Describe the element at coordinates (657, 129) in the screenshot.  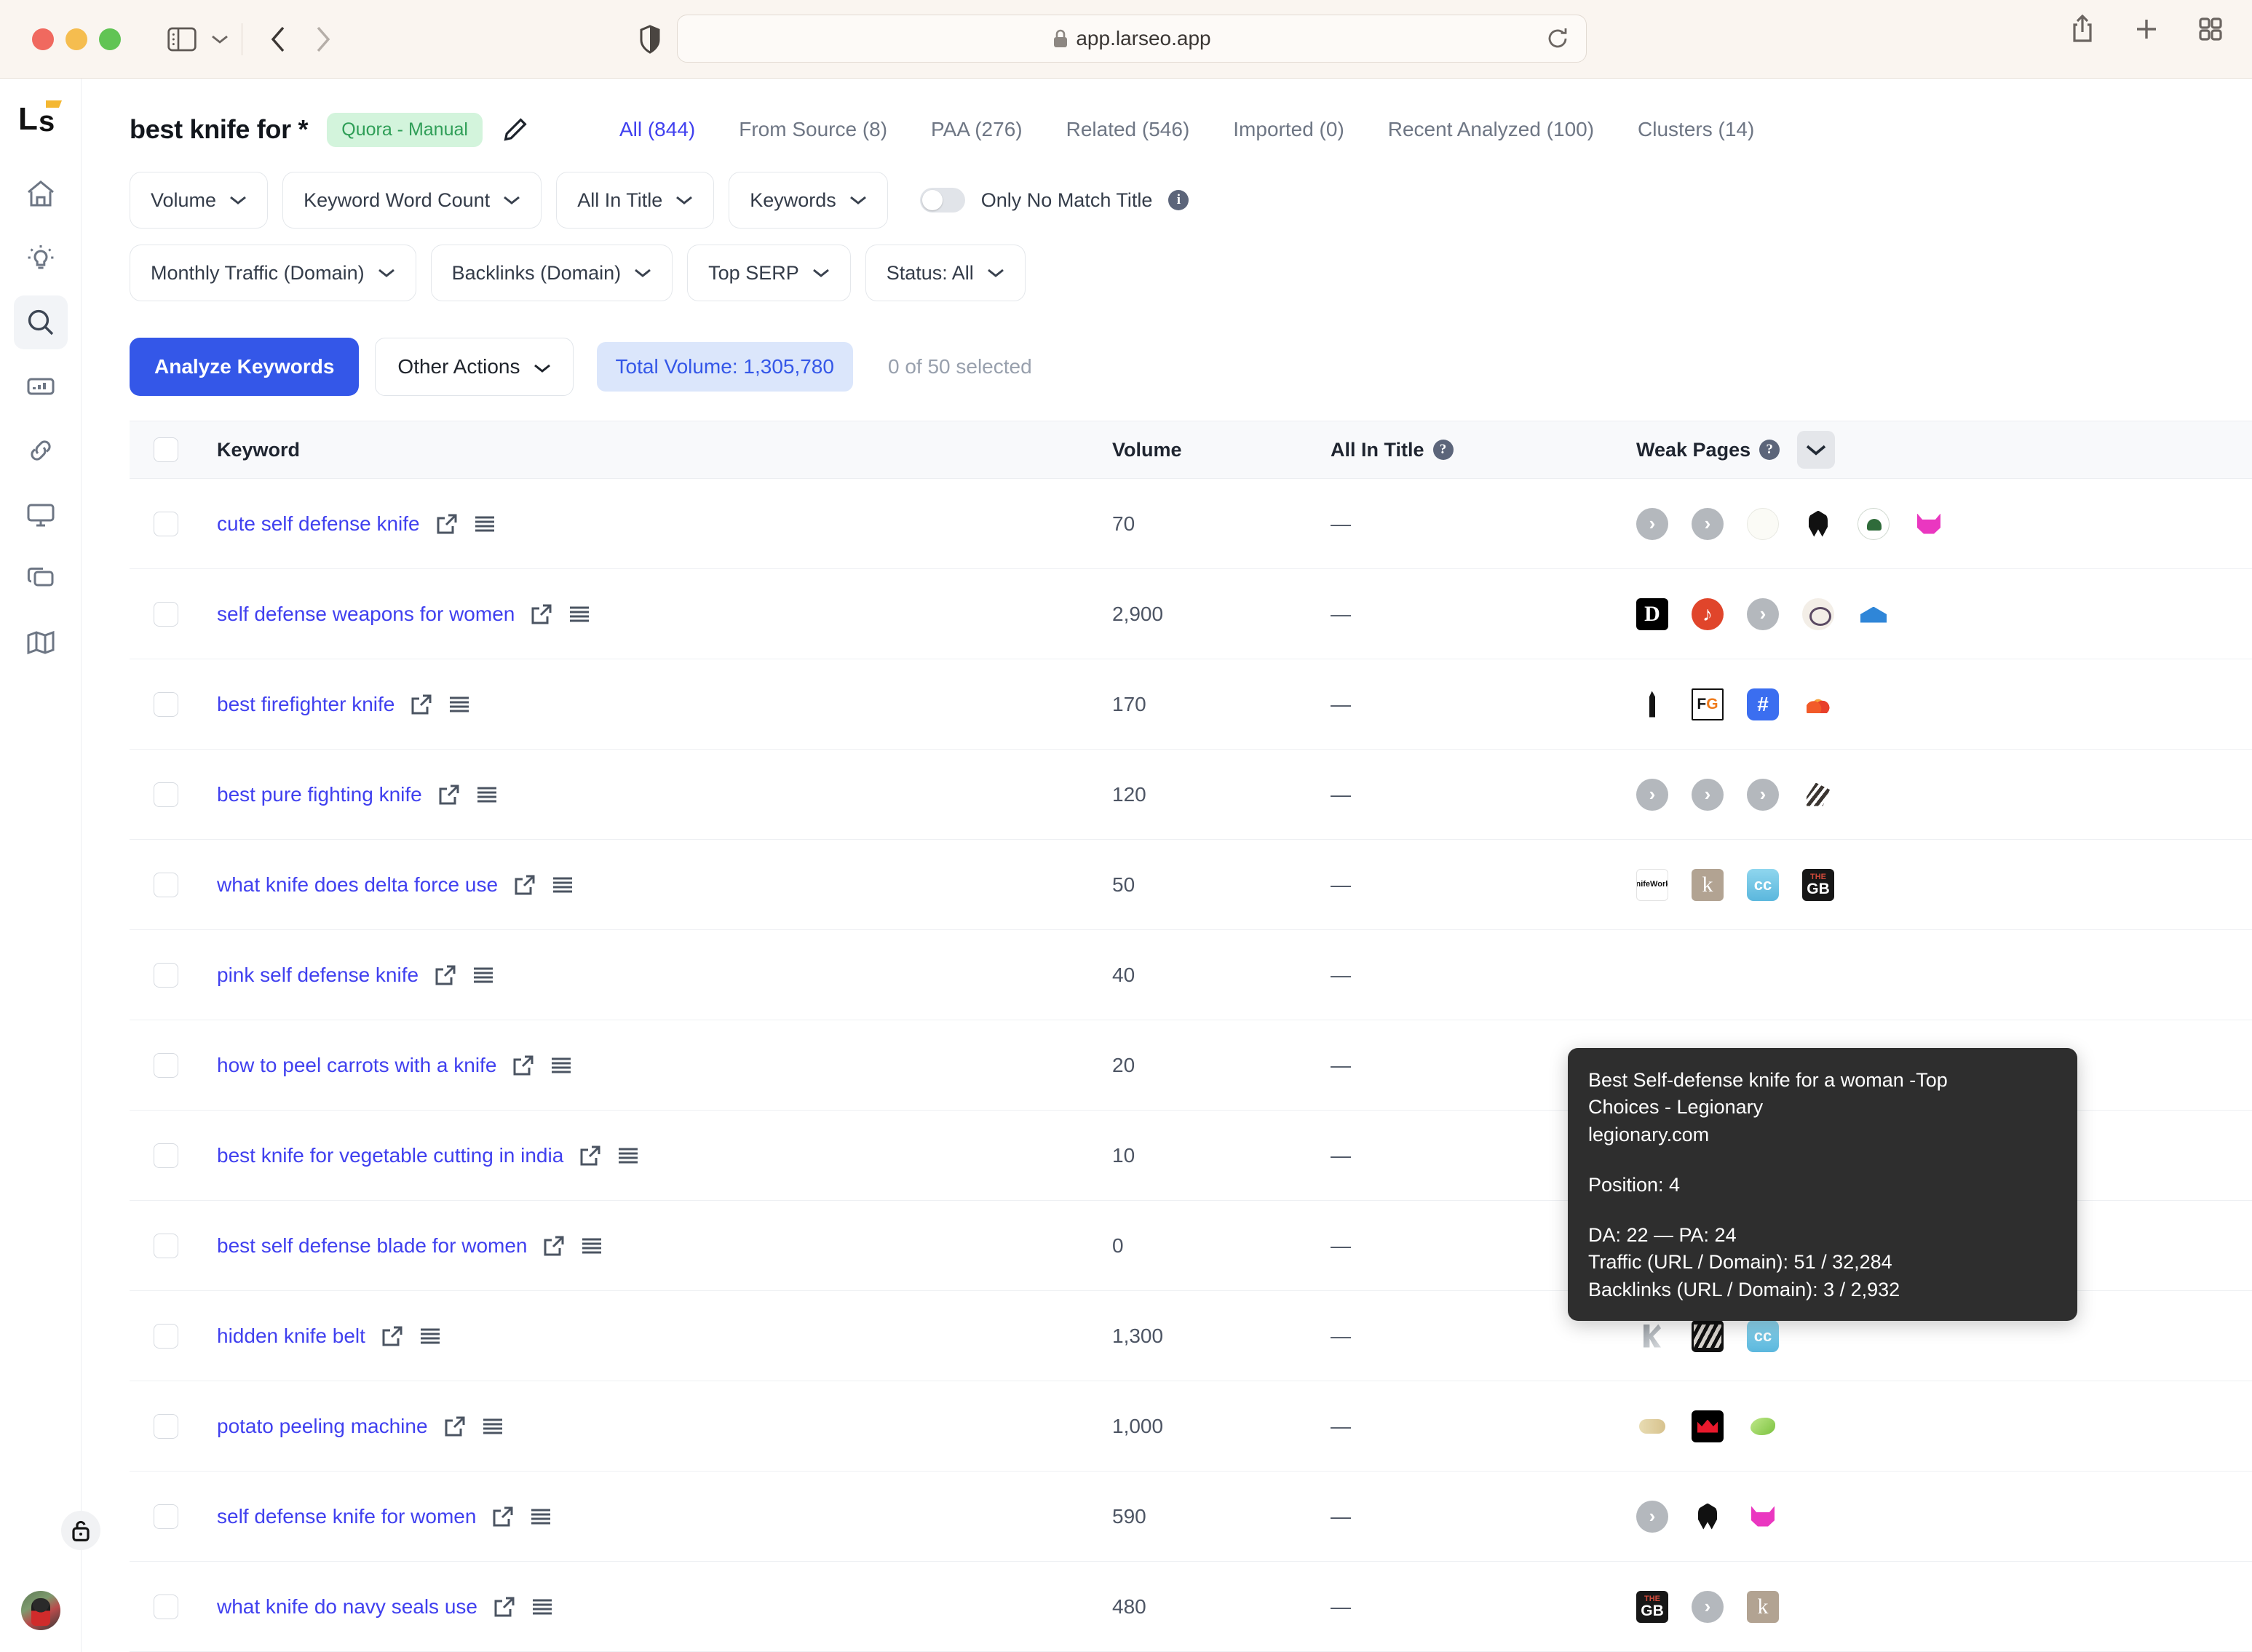
I see `tab-all: All (844)` at that location.